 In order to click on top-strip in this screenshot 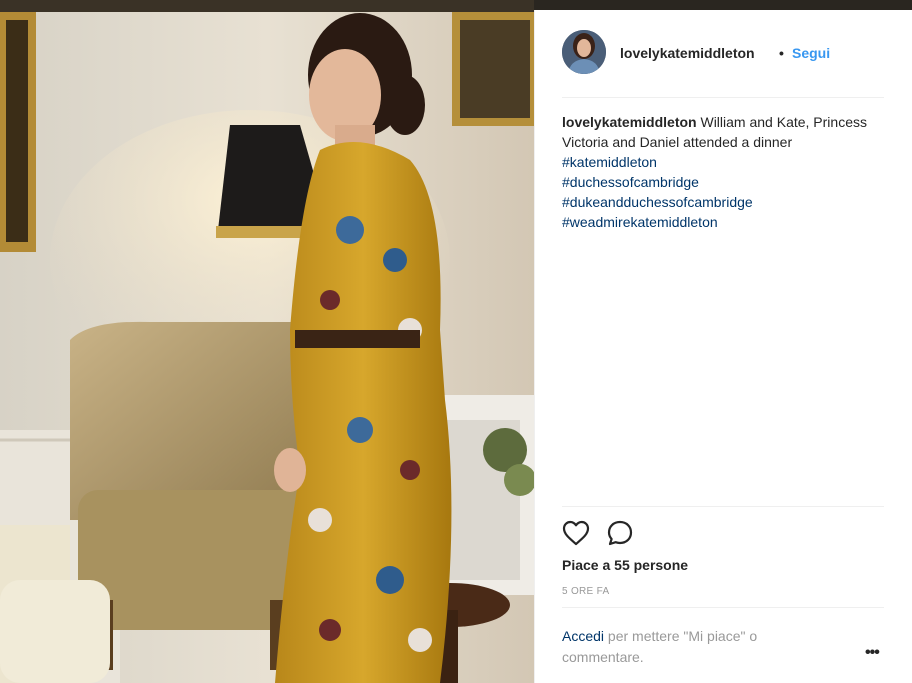, I will do `click(723, 5)`.